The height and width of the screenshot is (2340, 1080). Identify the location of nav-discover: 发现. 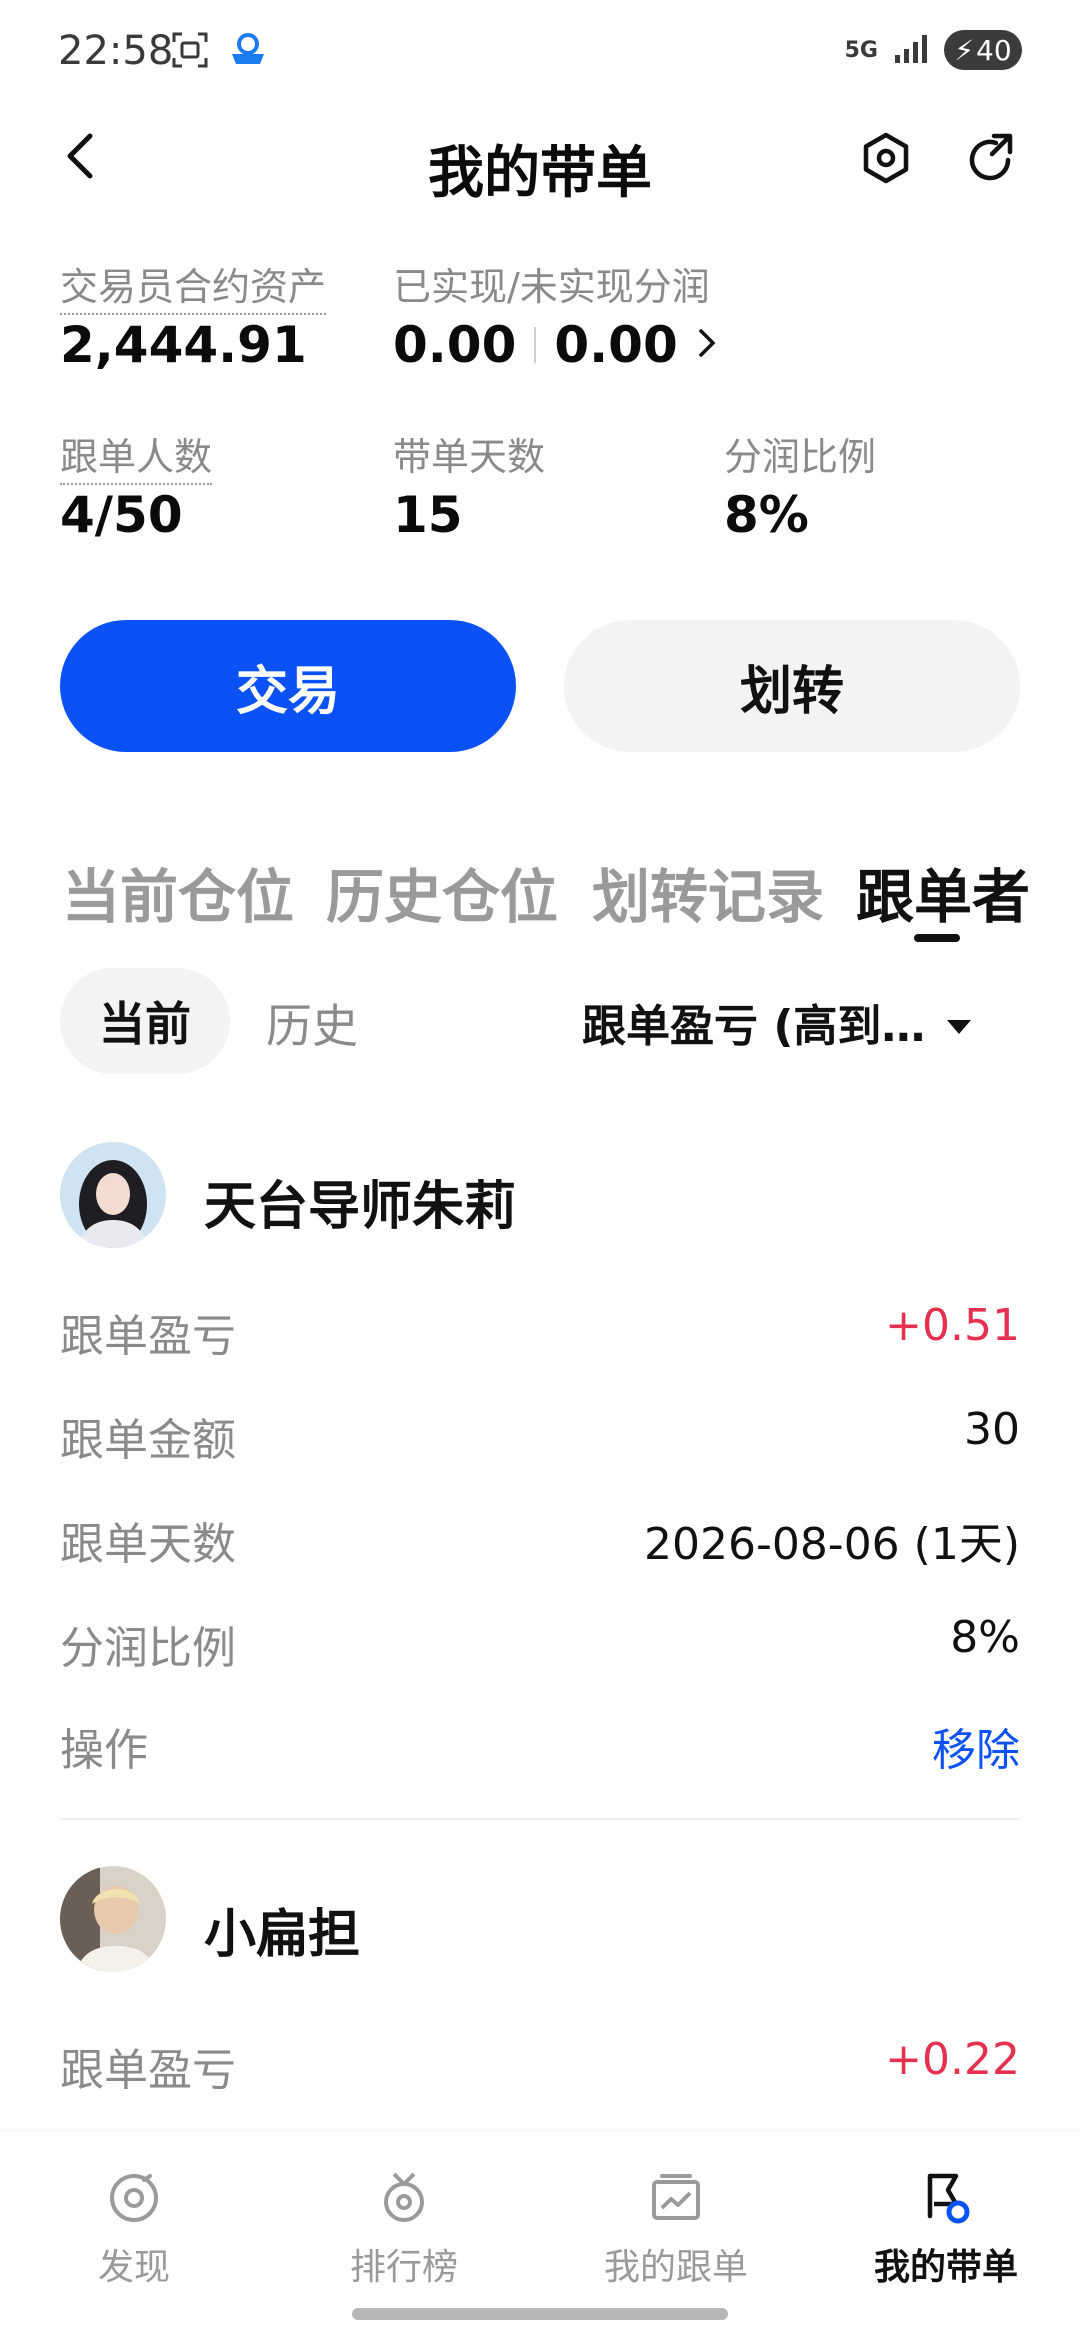
(134, 2230).